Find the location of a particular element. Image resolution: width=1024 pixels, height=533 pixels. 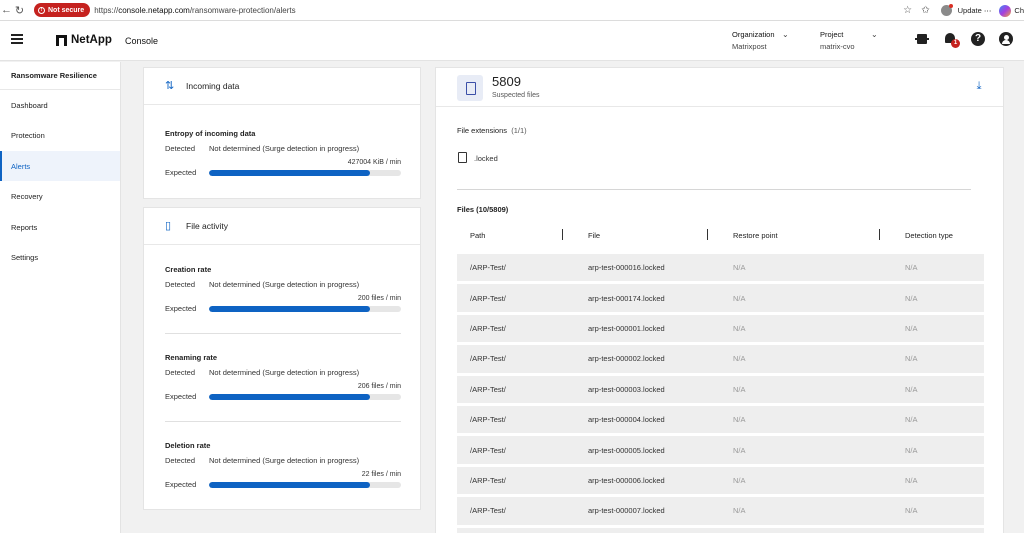

reload-icon: ↻ is located at coordinates (19, 10).